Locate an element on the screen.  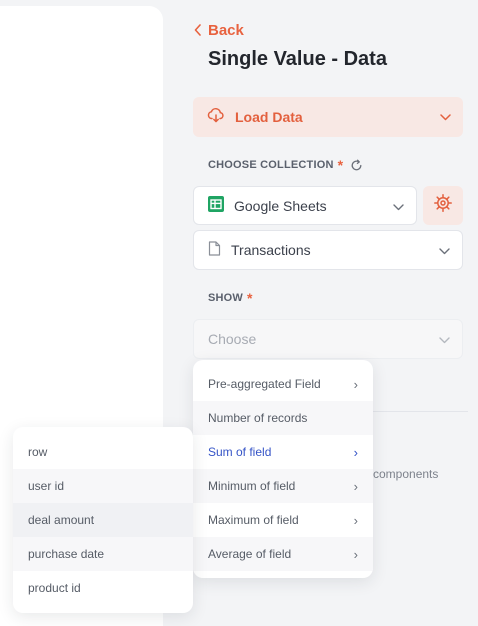
source-settings-button is located at coordinates (443, 205).